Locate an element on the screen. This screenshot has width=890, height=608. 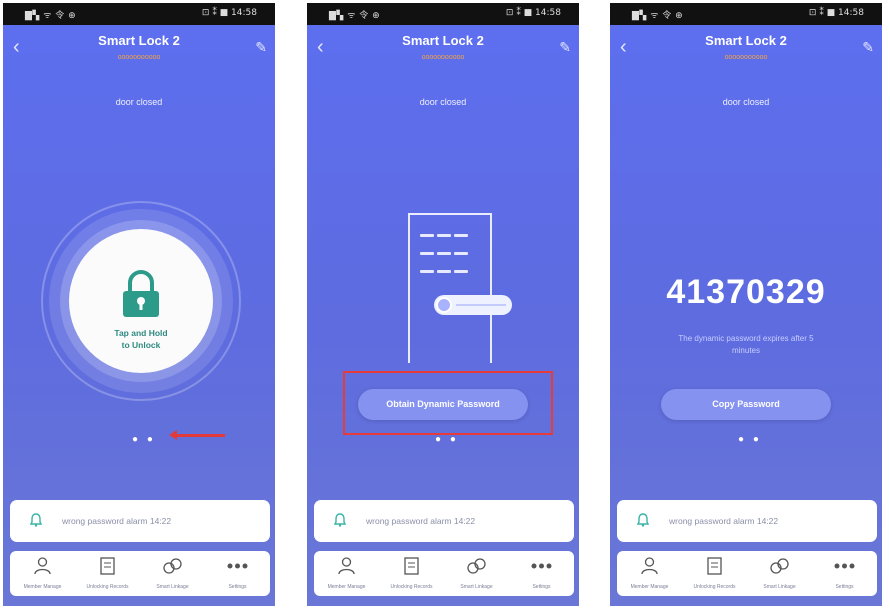
copy-password-button: Copy Password is located at coordinates (746, 404).